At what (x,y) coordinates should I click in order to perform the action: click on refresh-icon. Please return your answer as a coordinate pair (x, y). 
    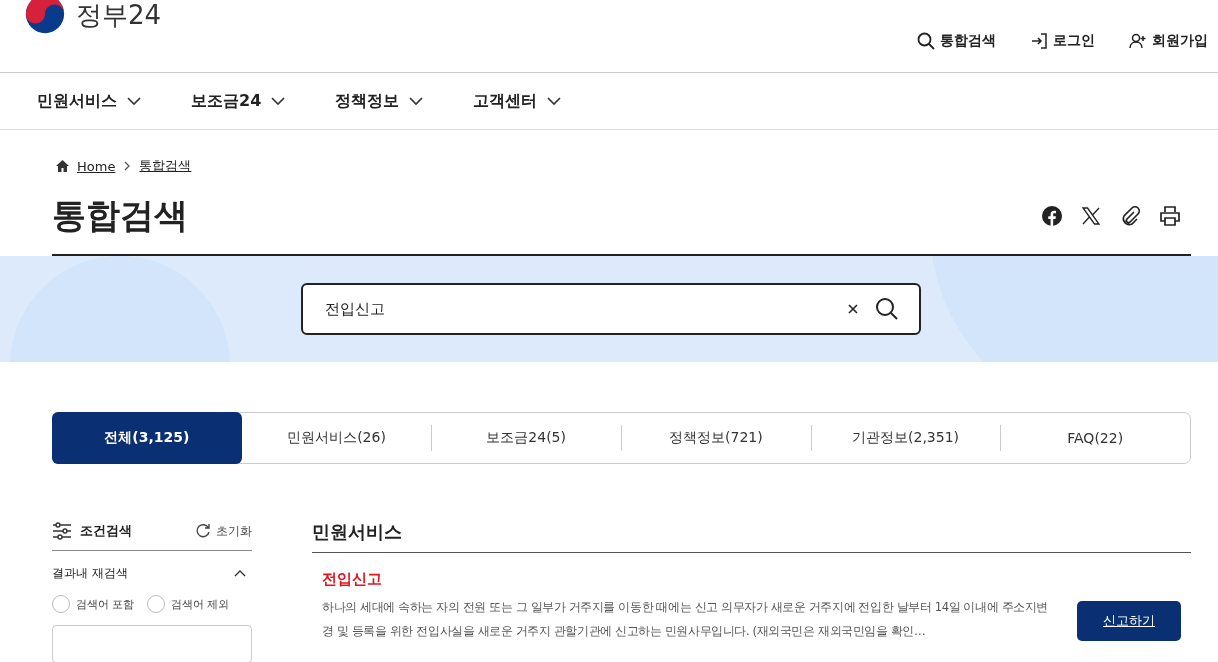
    Looking at the image, I should click on (203, 531).